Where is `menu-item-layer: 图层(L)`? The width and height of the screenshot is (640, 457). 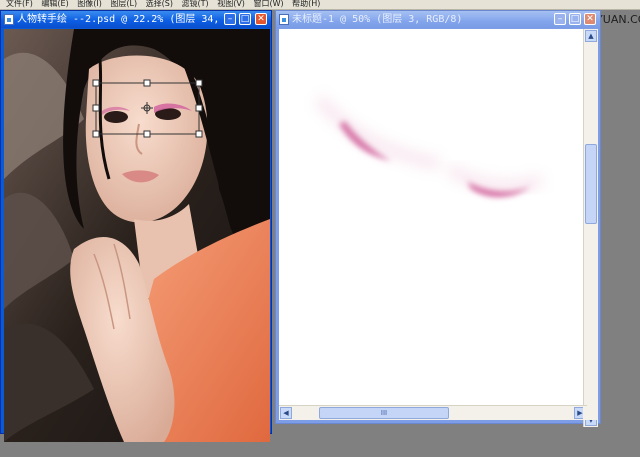 menu-item-layer: 图层(L) is located at coordinates (123, 4).